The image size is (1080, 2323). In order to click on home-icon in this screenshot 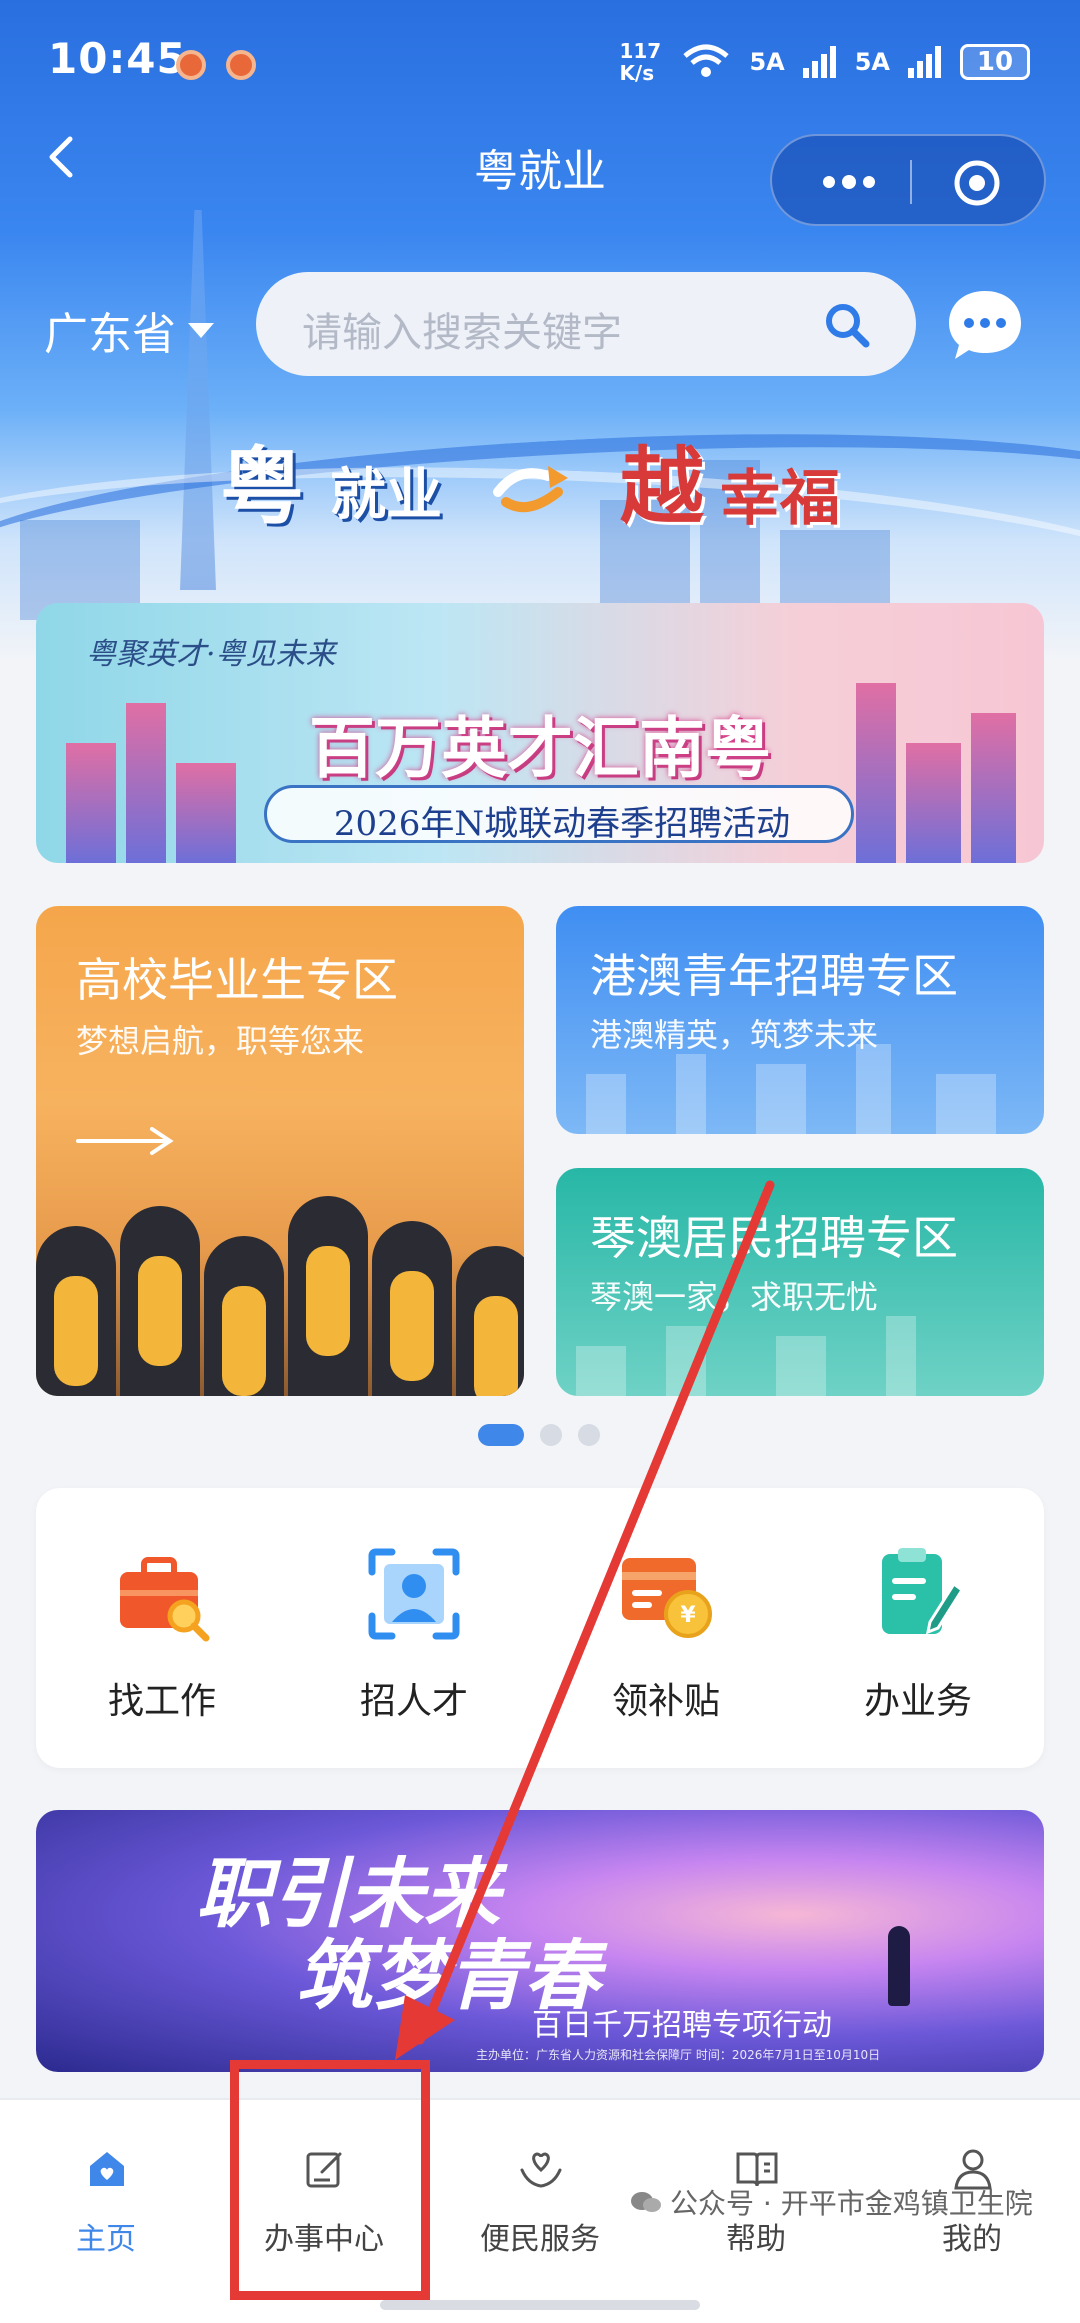, I will do `click(107, 2169)`.